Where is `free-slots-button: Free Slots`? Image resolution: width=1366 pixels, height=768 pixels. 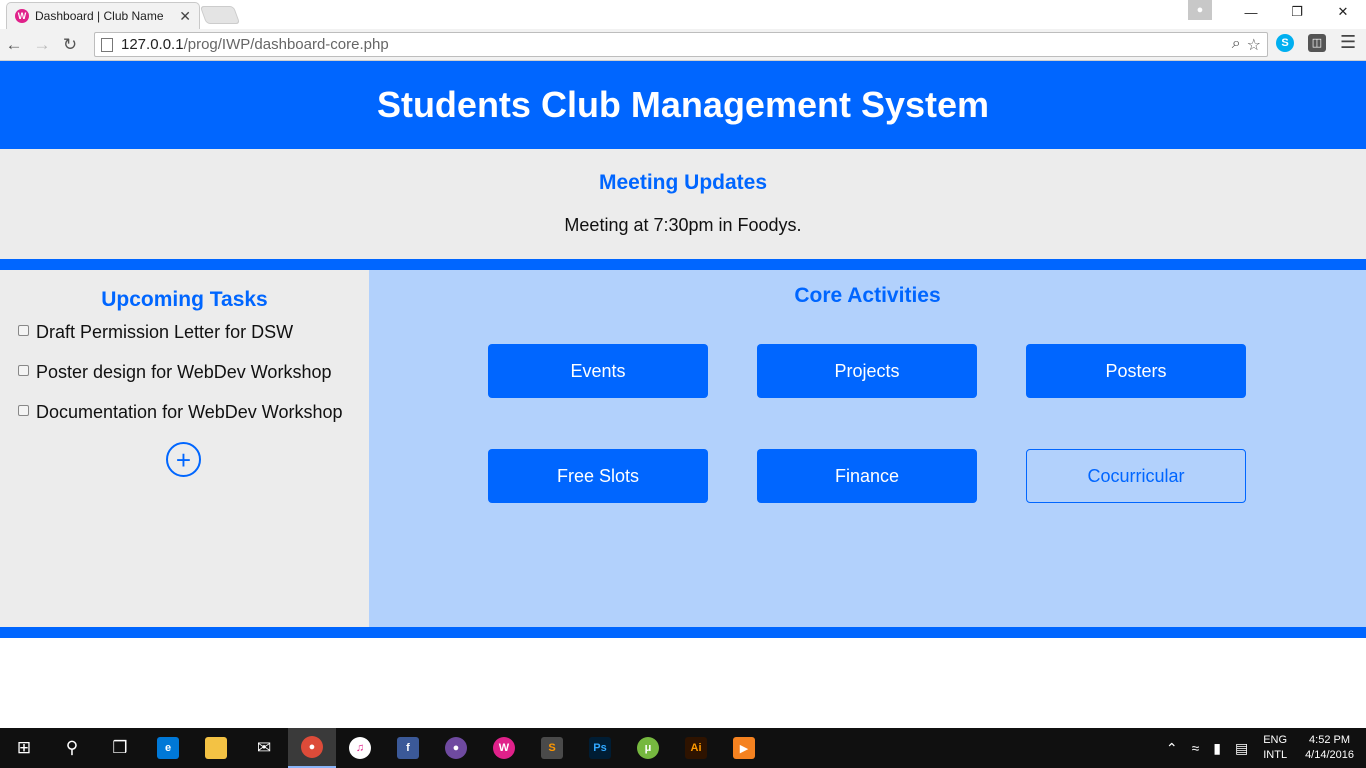
free-slots-button: Free Slots is located at coordinates (598, 476).